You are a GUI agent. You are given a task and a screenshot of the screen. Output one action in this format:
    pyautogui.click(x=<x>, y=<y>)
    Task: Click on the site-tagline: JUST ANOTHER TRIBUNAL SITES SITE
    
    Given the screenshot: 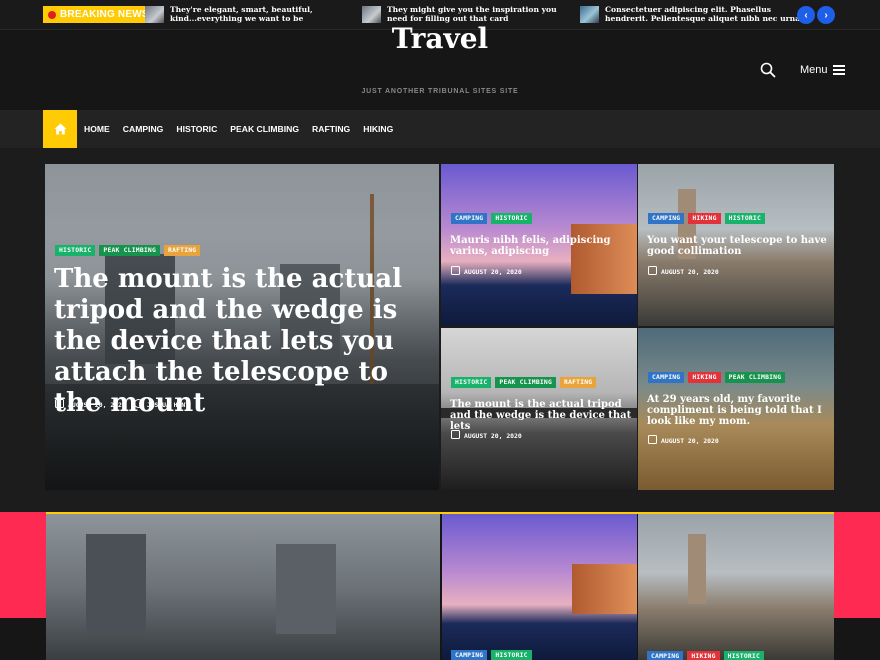 What is the action you would take?
    pyautogui.click(x=440, y=91)
    